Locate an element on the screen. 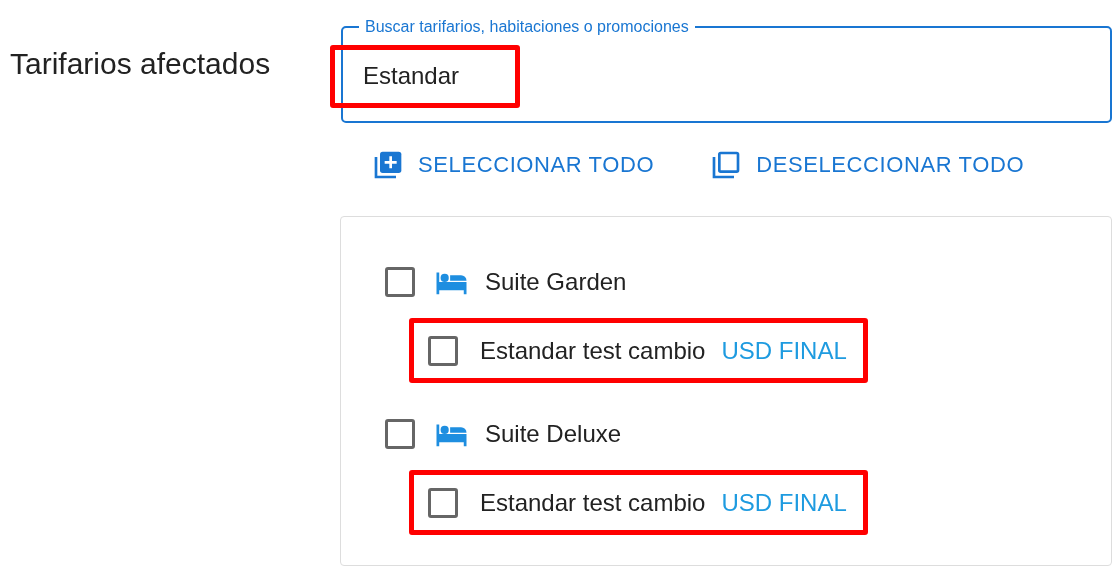 This screenshot has width=1112, height=572. select-all-button: SELECCIONAR TODO is located at coordinates (513, 165).